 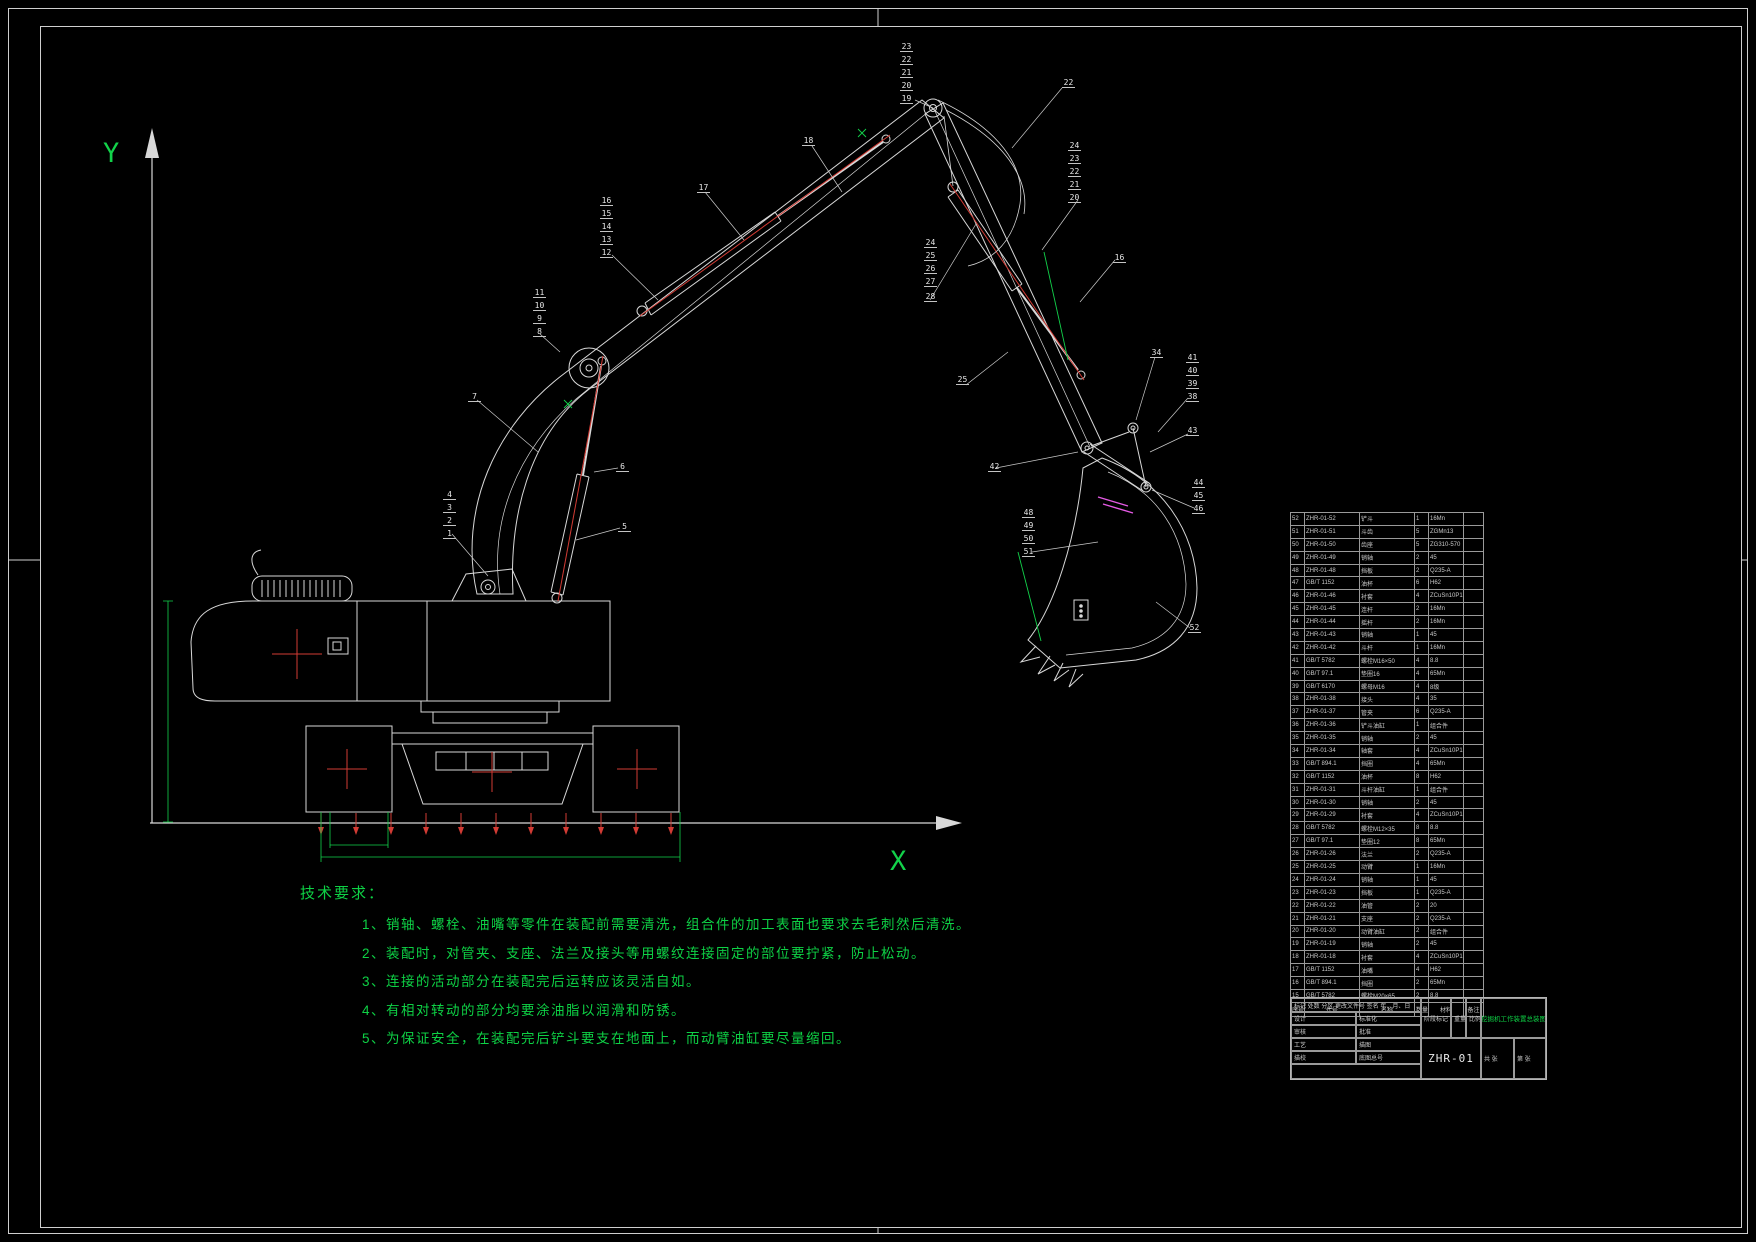 What do you see at coordinates (1513, 1018) in the screenshot?
I see `drawing-title: 挖掘机工作装置总装图` at bounding box center [1513, 1018].